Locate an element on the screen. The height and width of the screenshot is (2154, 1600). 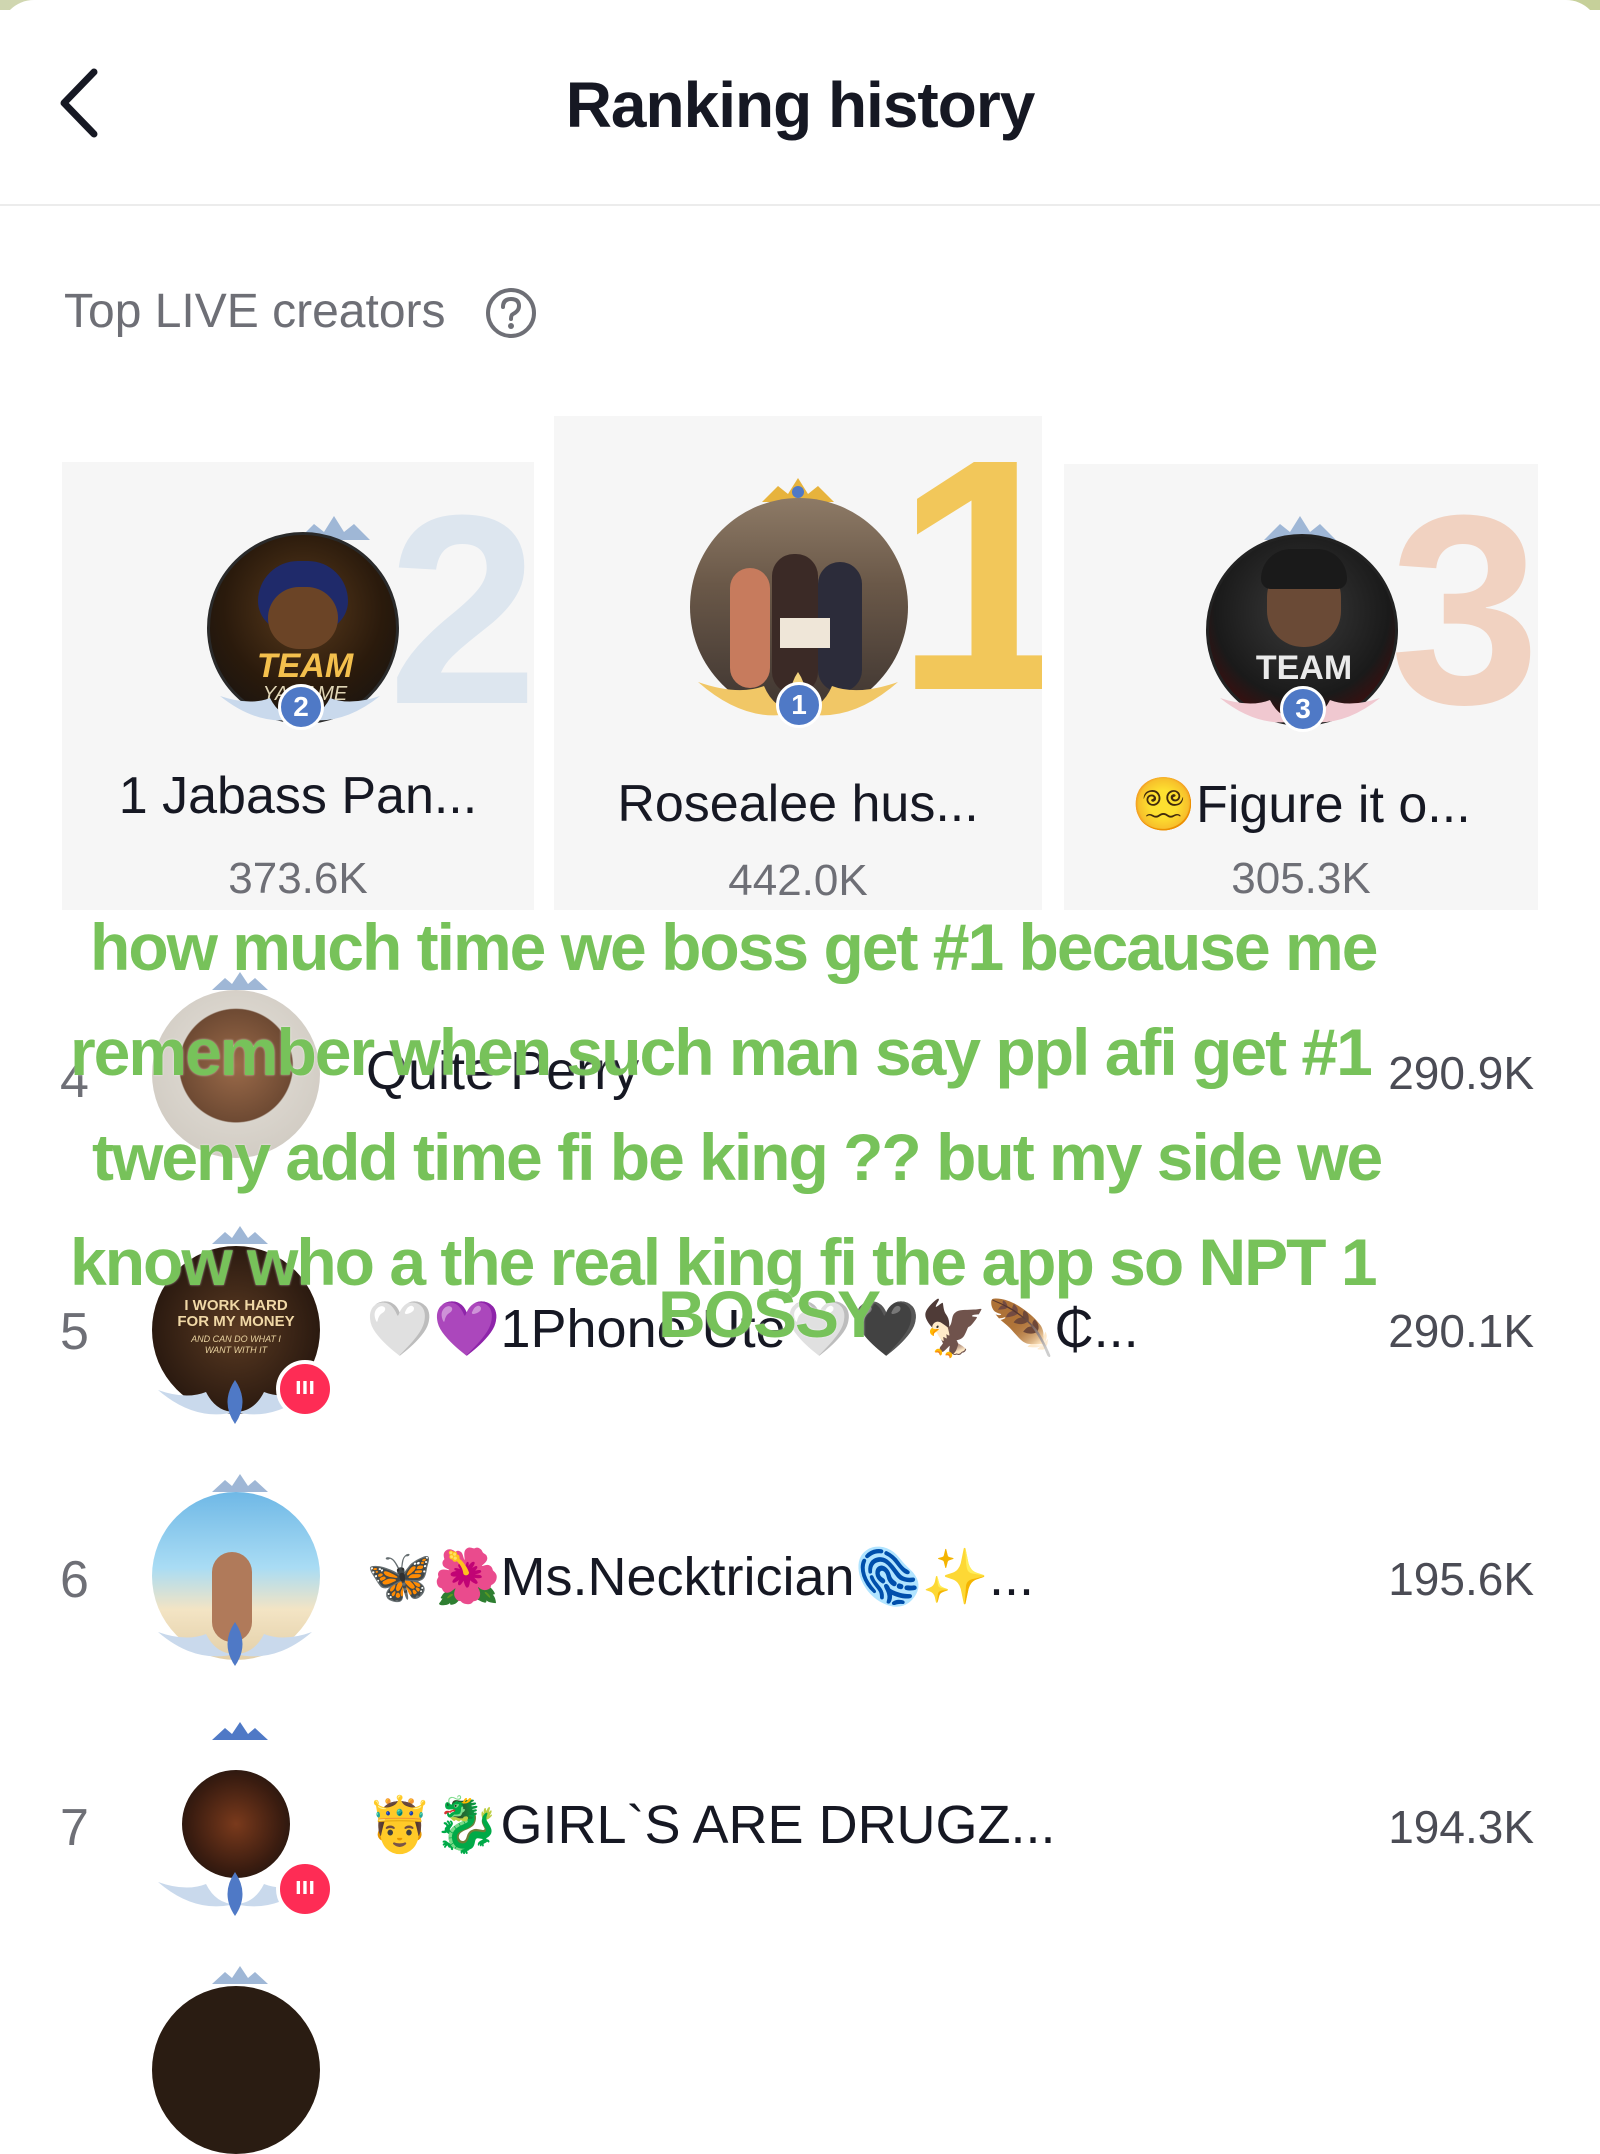
header: Ranking history is located at coordinates (800, 103).